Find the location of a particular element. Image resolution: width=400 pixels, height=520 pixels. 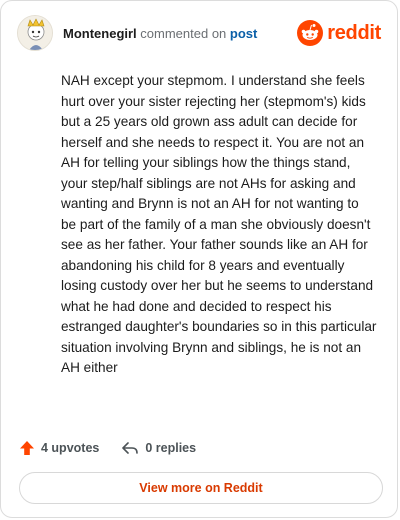

comment-byline: Montenegirl commented on post is located at coordinates (160, 33).